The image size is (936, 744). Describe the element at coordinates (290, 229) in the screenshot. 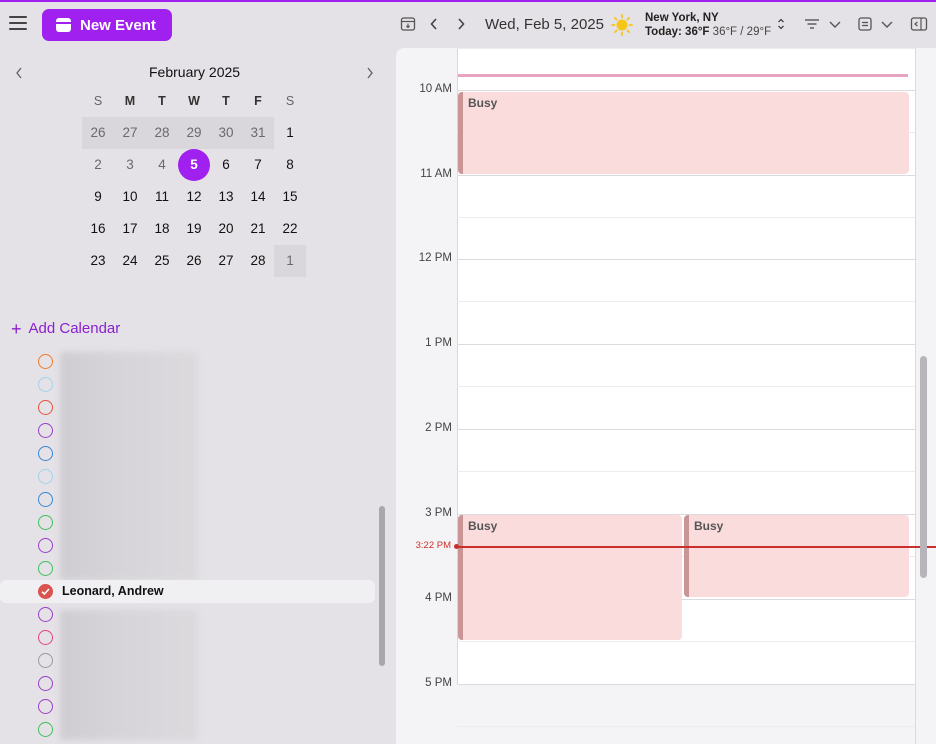

I see `mini-calendar-day: 22` at that location.